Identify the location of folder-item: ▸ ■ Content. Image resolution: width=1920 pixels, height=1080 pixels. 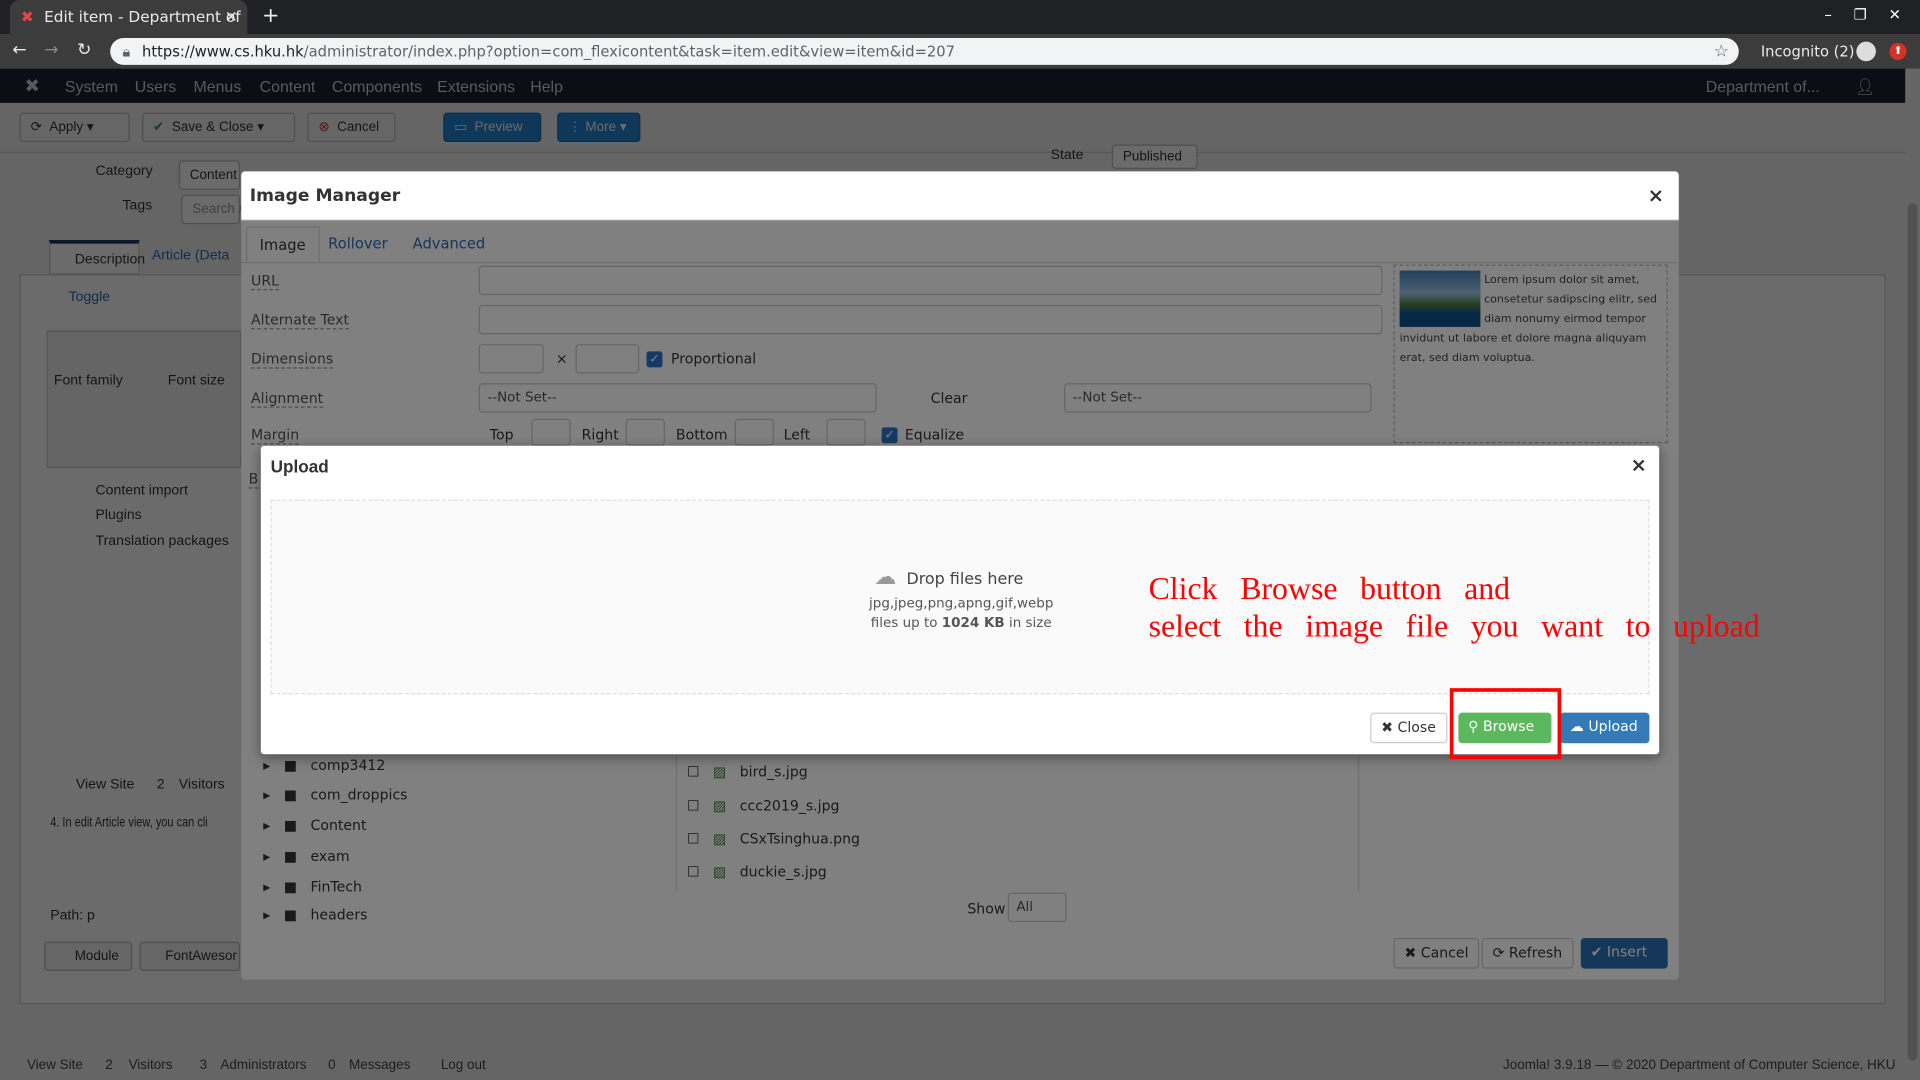
(314, 825).